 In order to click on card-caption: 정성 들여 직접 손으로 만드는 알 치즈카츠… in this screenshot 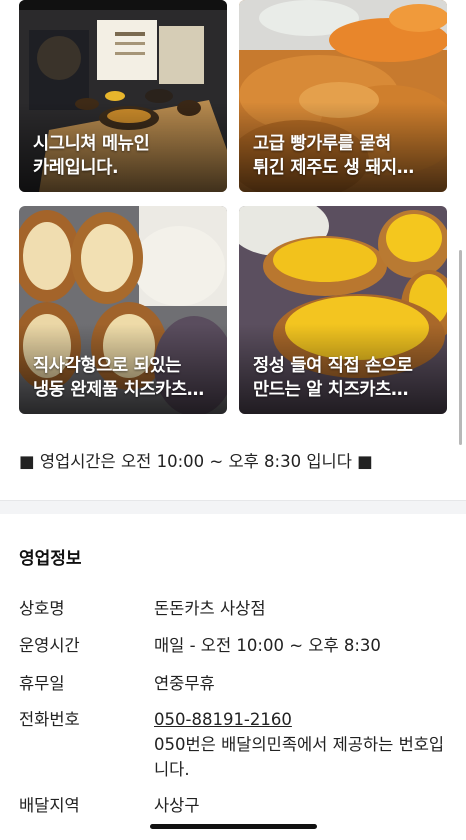, I will do `click(333, 378)`.